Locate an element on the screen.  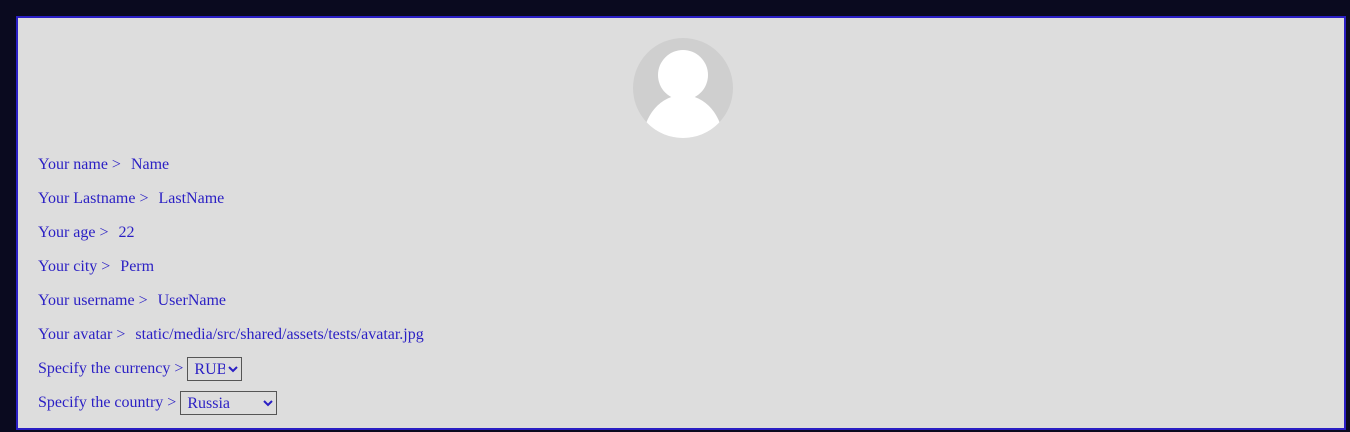
country-label: Specify the country > is located at coordinates (107, 402).